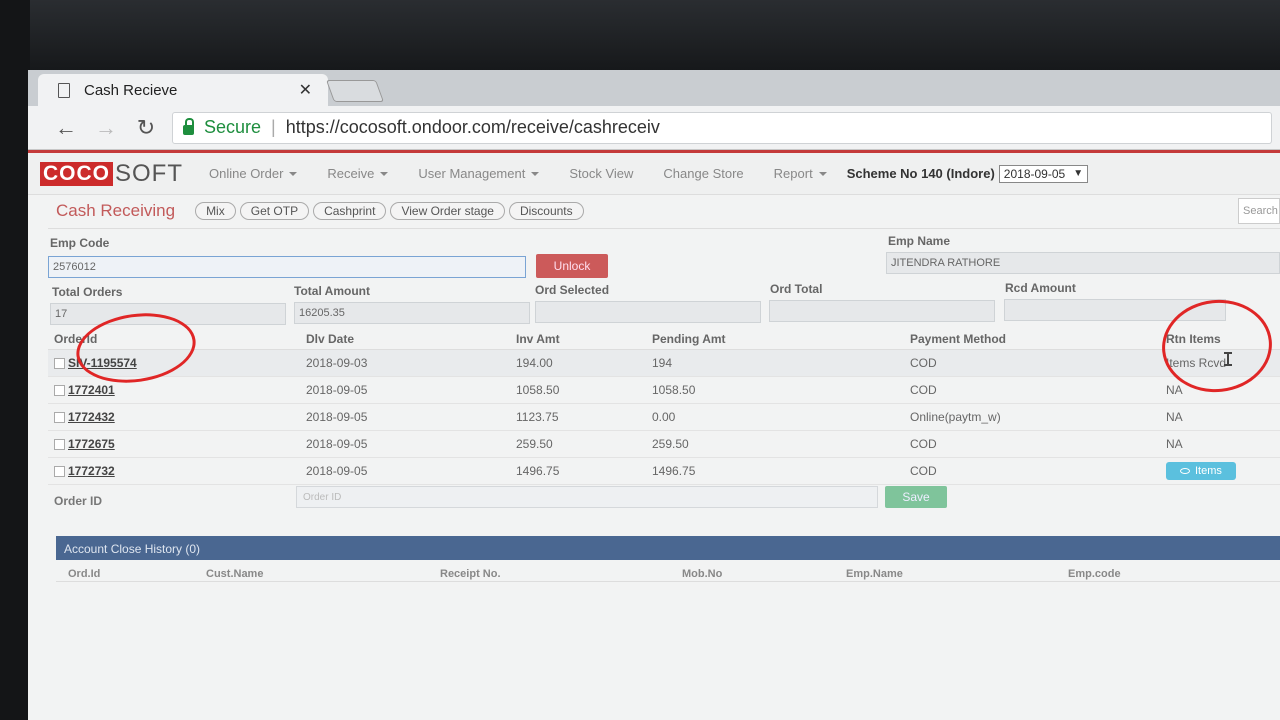 The width and height of the screenshot is (1280, 720). Describe the element at coordinates (116, 210) in the screenshot. I see `page-title: Cash Receiving` at that location.